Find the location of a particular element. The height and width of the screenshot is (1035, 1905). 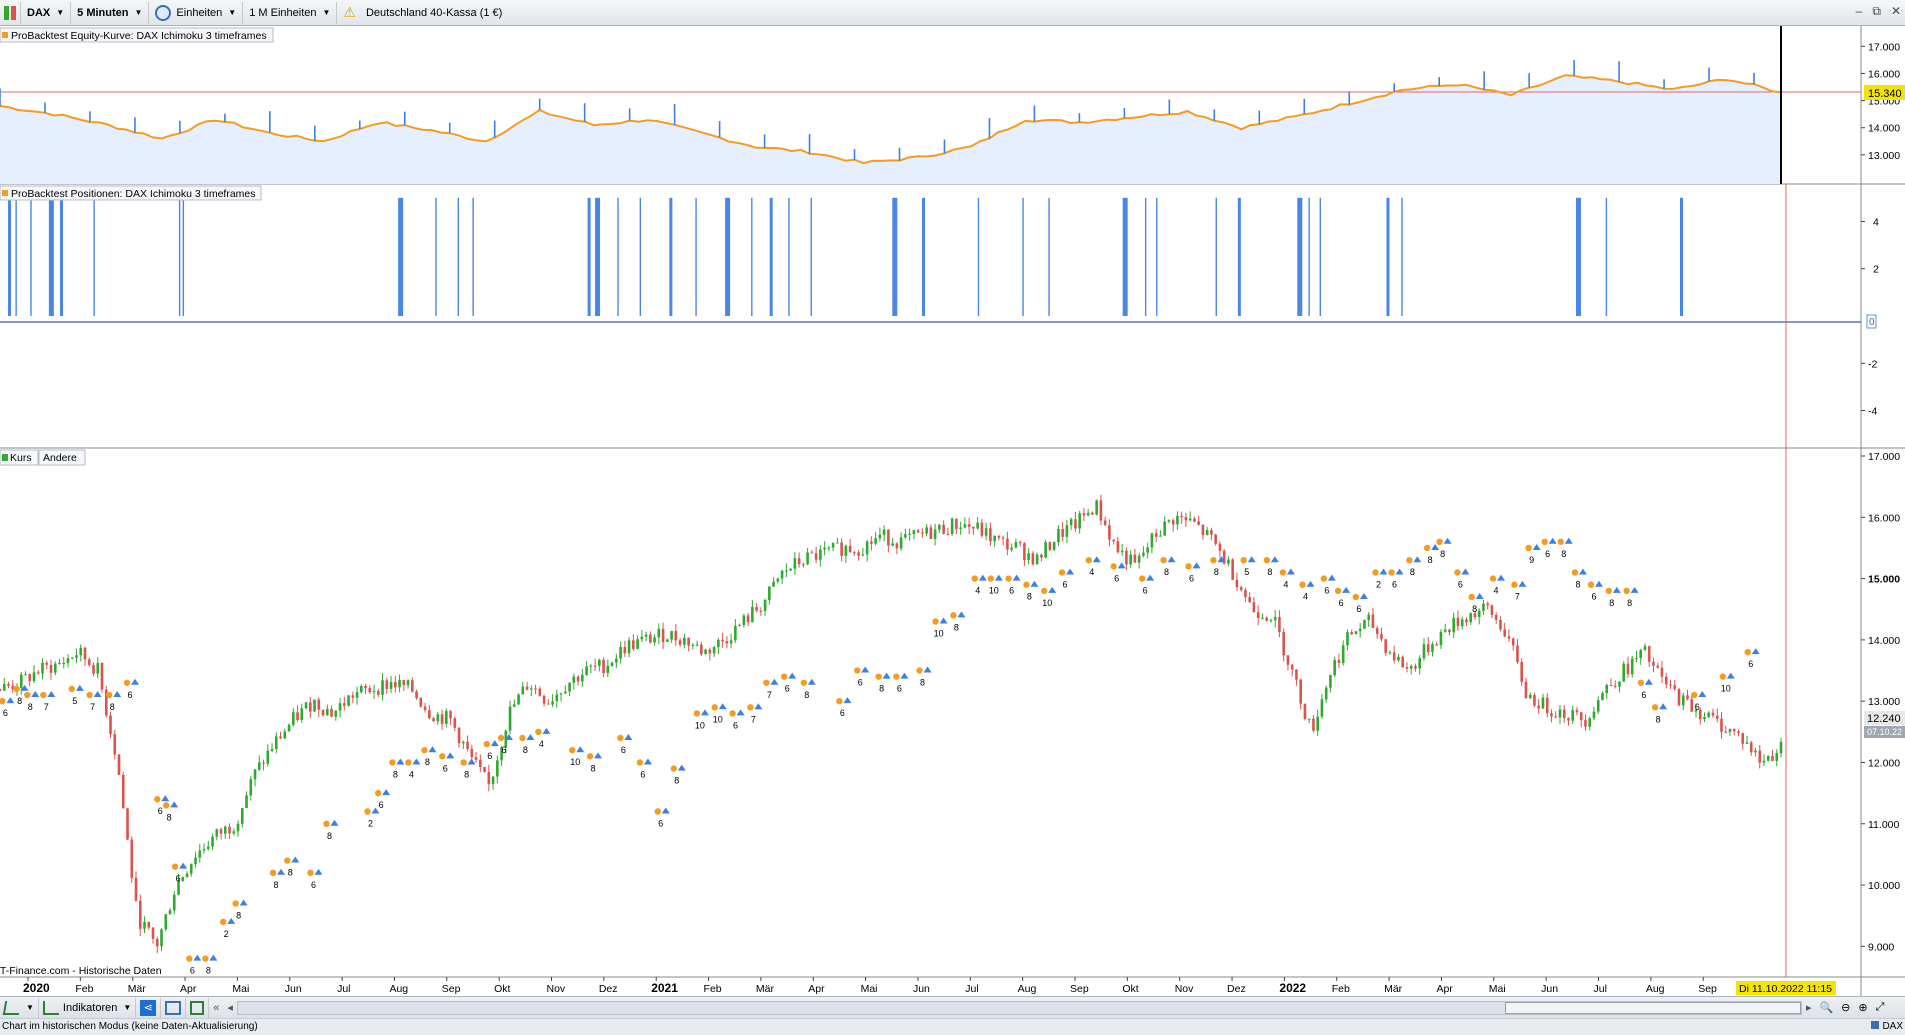

chevron-down-icon: ▼ is located at coordinates (60, 12).